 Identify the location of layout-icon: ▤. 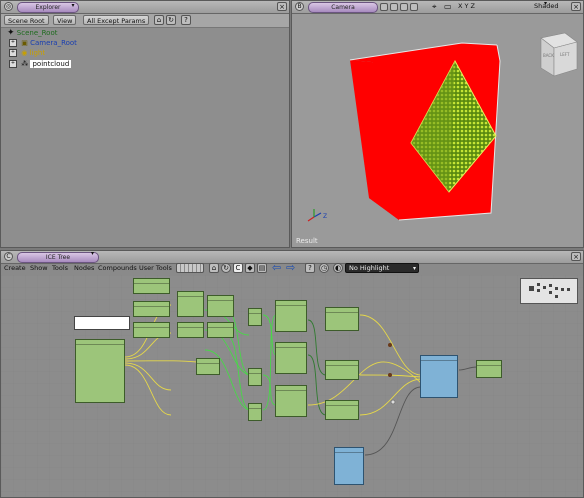
(262, 268).